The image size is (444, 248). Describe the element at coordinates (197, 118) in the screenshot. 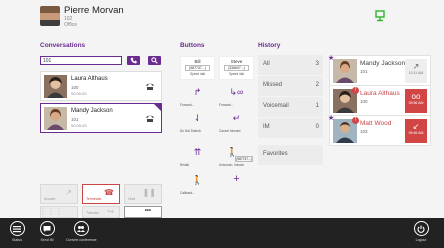

I see `dnd-icon: ⇃` at that location.